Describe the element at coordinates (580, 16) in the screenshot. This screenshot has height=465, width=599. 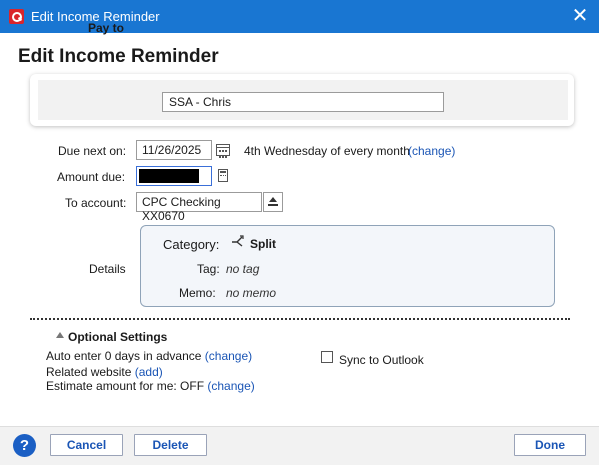
I see `close-icon: ✕` at that location.